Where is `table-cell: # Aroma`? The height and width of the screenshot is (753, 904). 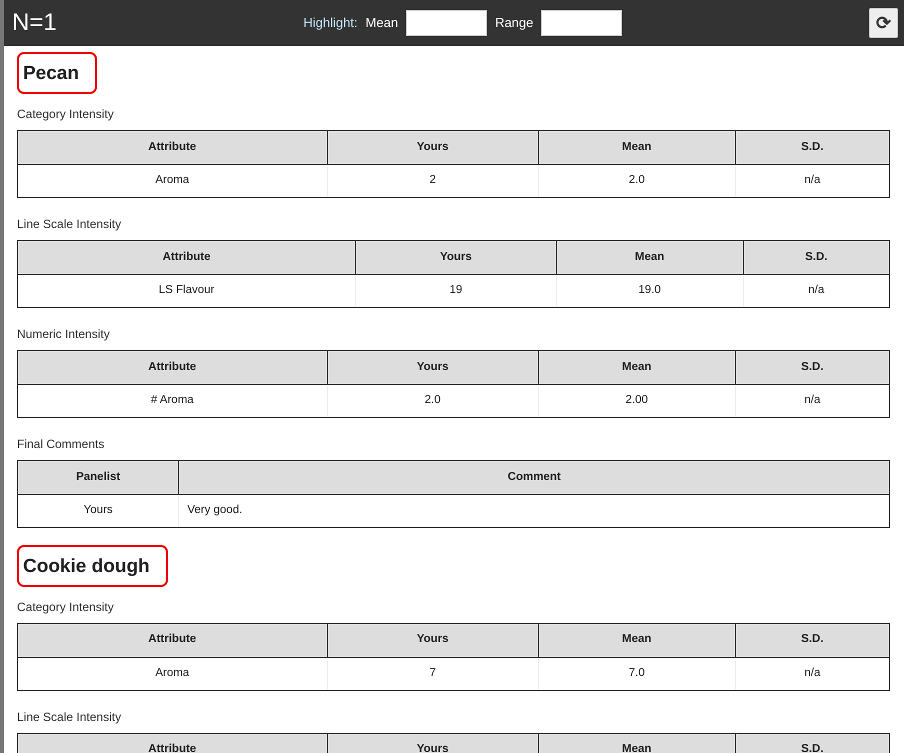
table-cell: # Aroma is located at coordinates (173, 401).